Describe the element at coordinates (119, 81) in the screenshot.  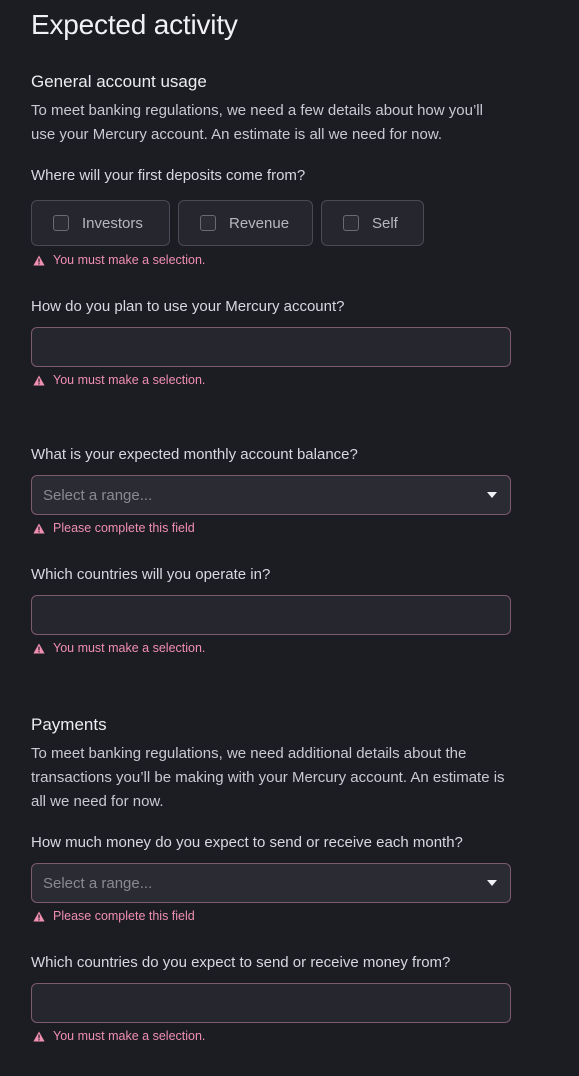
I see `general-usage-title: General account usage` at that location.